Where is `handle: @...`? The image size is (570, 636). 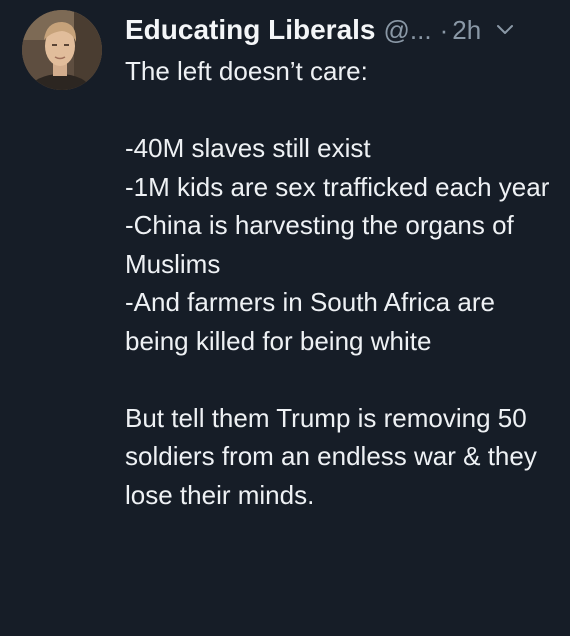 handle: @... is located at coordinates (408, 30).